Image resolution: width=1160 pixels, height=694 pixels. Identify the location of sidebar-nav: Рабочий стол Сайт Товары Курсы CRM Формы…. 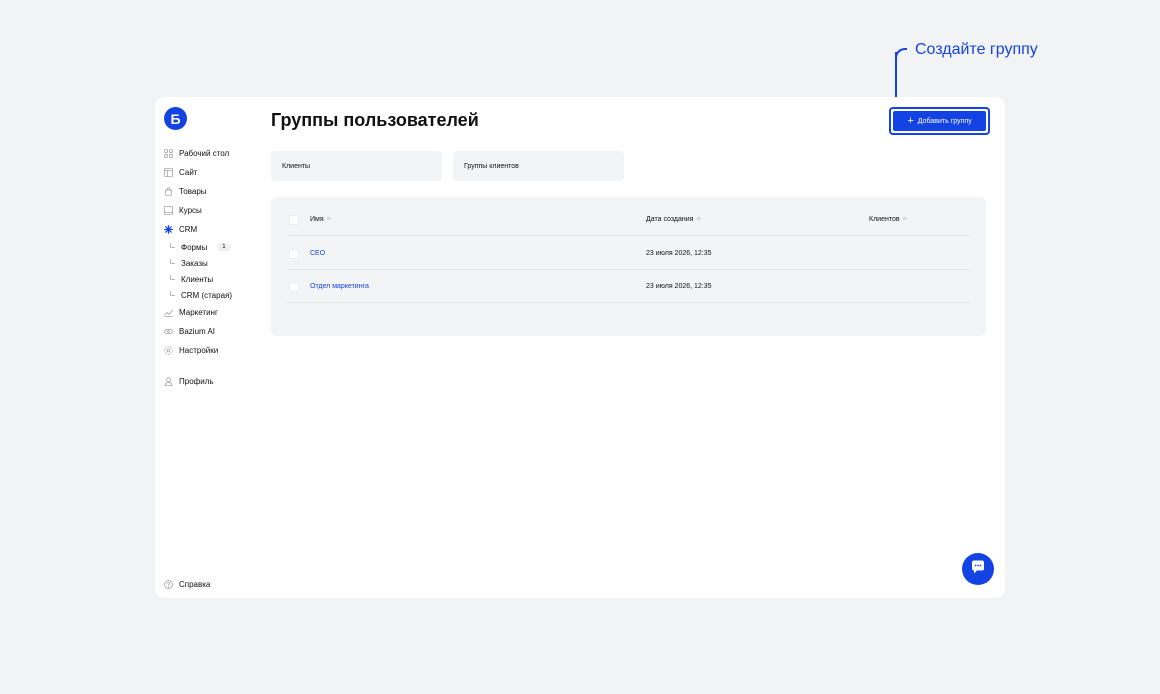
(214, 267).